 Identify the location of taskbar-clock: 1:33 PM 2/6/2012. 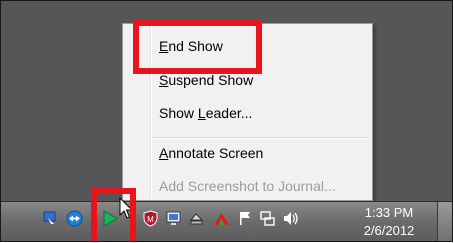
(389, 222).